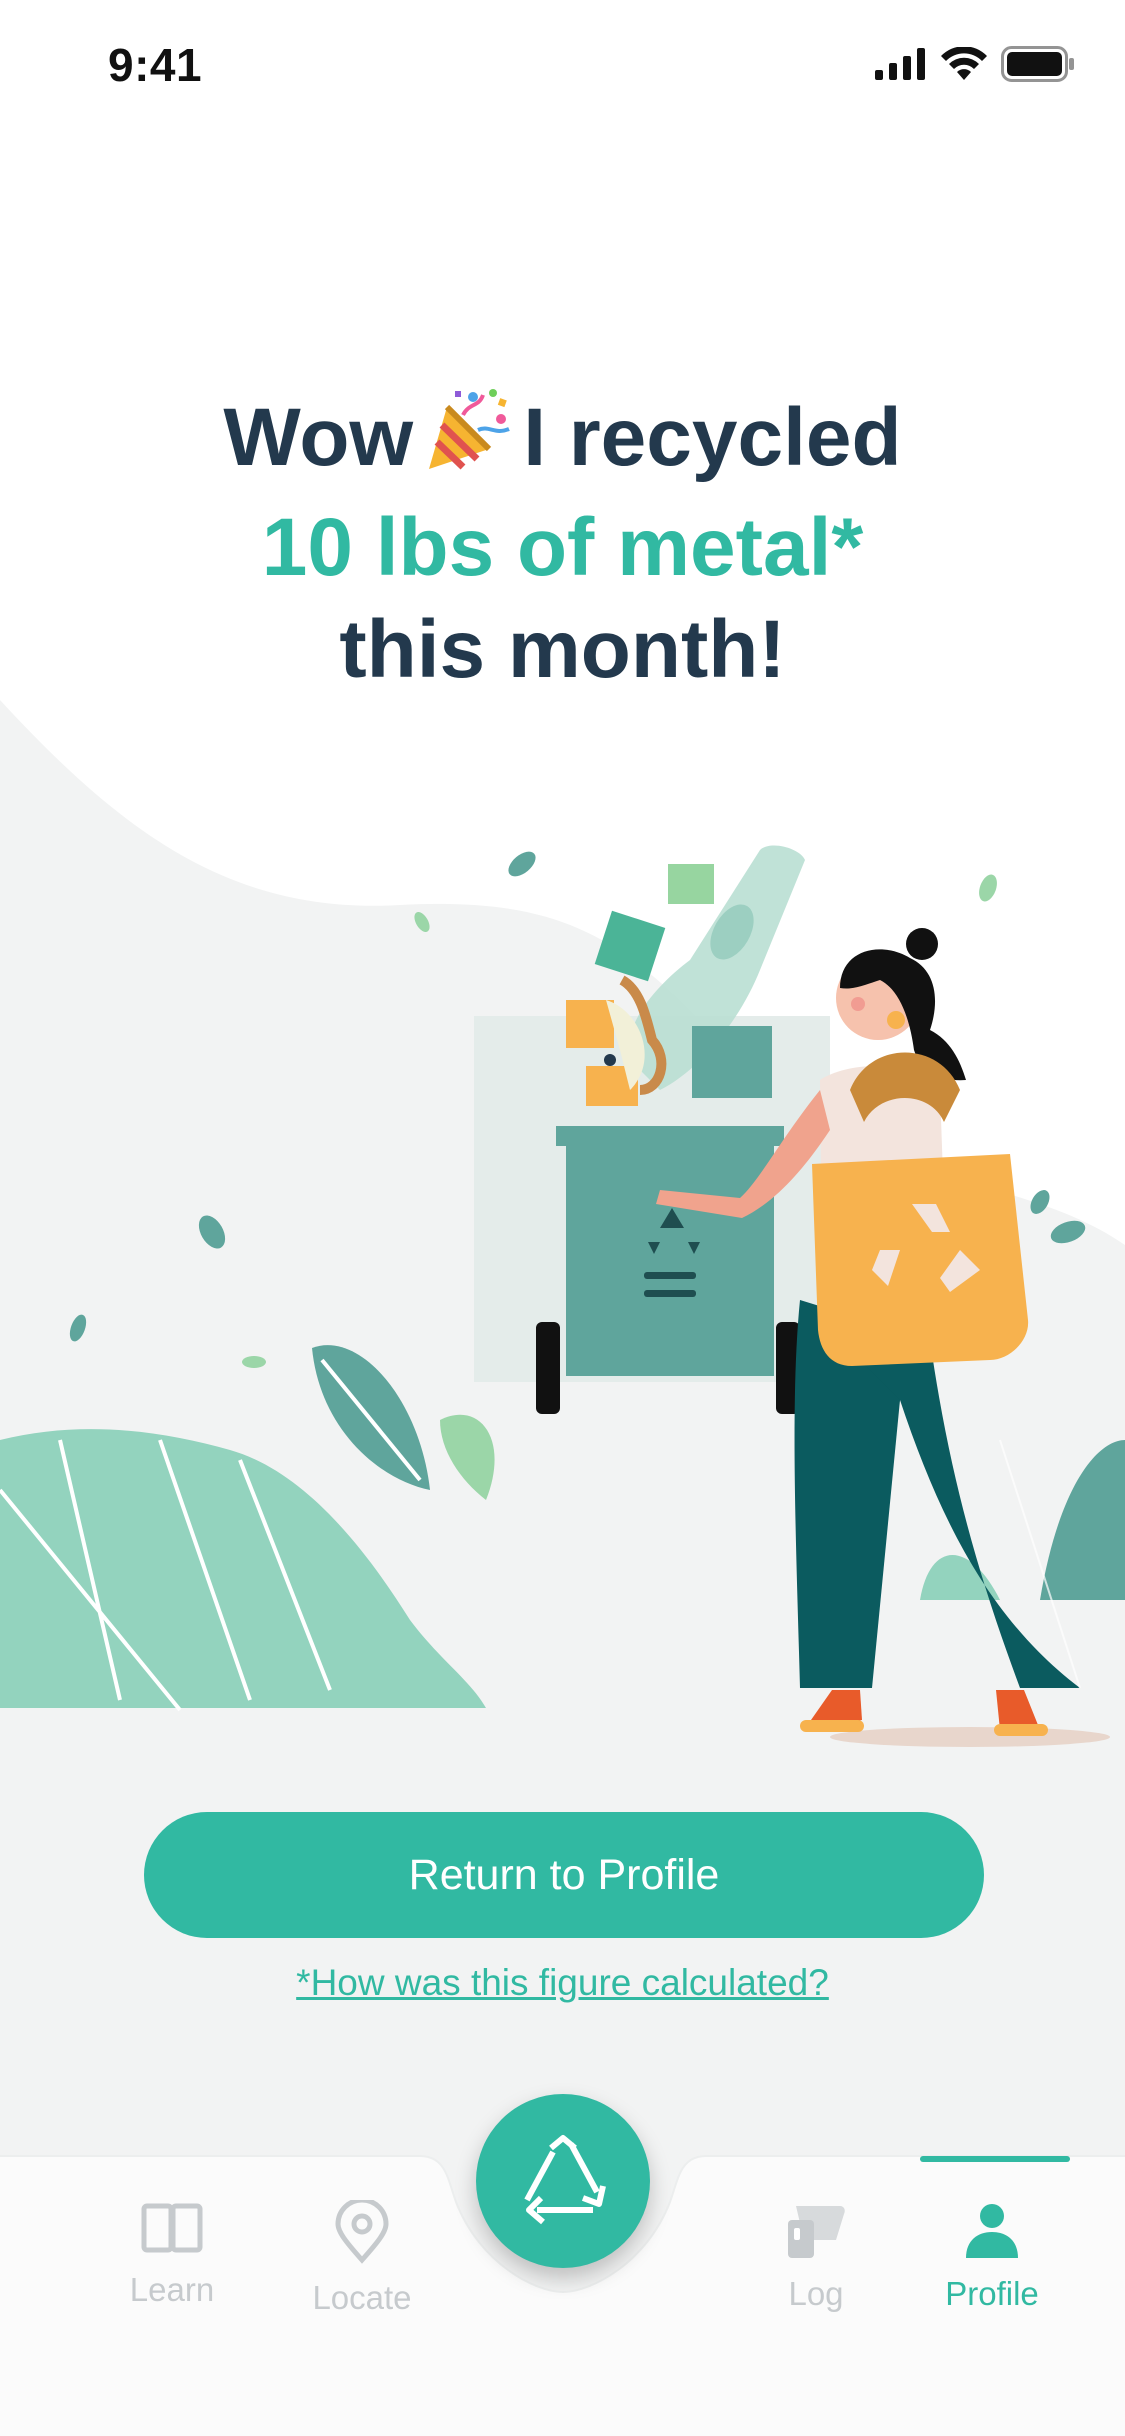 This screenshot has height=2436, width=1125. Describe the element at coordinates (685, 975) in the screenshot. I see `flying-items` at that location.